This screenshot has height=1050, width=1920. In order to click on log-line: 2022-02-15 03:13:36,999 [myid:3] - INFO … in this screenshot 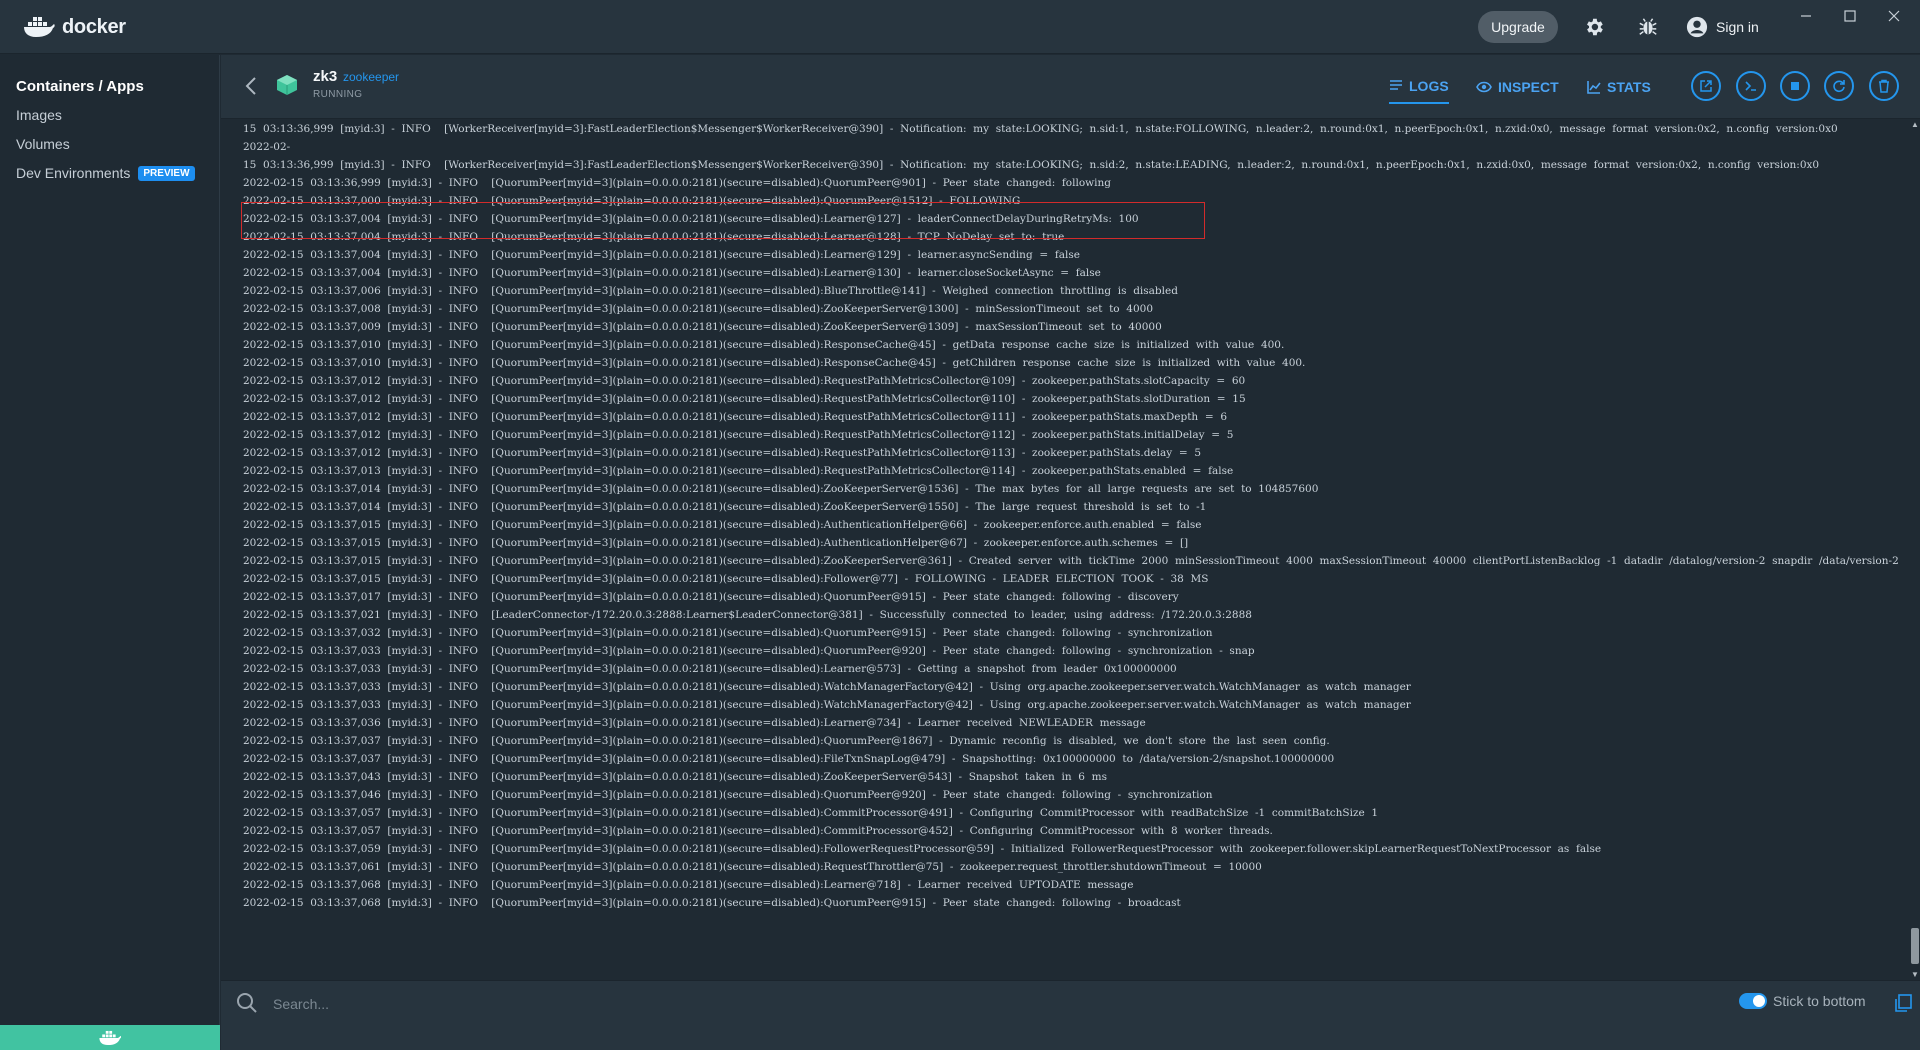, I will do `click(677, 183)`.